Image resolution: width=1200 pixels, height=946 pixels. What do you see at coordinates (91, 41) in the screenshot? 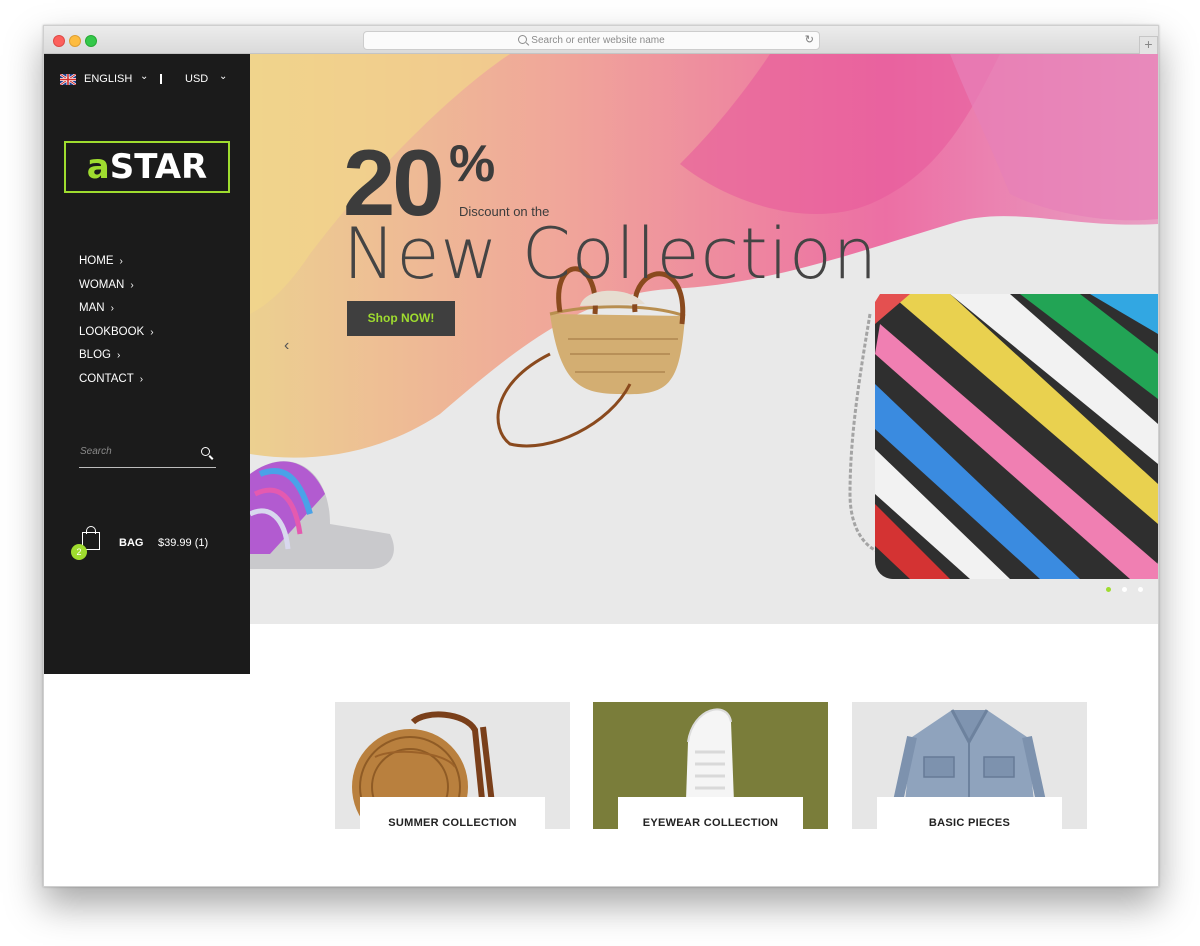
I see `zoom-window-button` at bounding box center [91, 41].